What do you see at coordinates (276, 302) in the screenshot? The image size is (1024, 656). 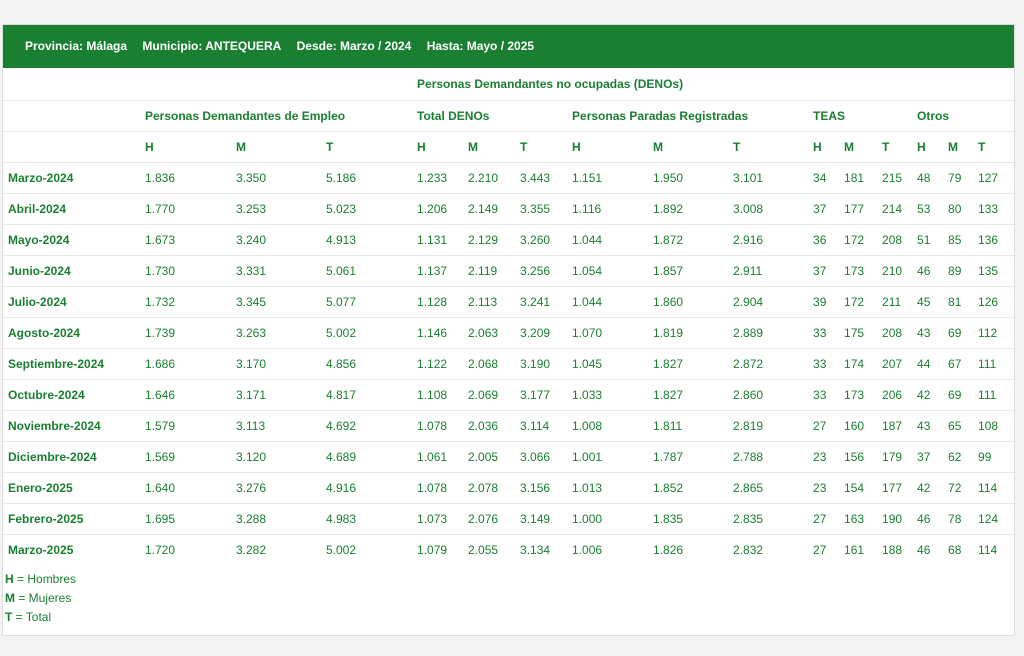 I see `table-cell: 3.345` at bounding box center [276, 302].